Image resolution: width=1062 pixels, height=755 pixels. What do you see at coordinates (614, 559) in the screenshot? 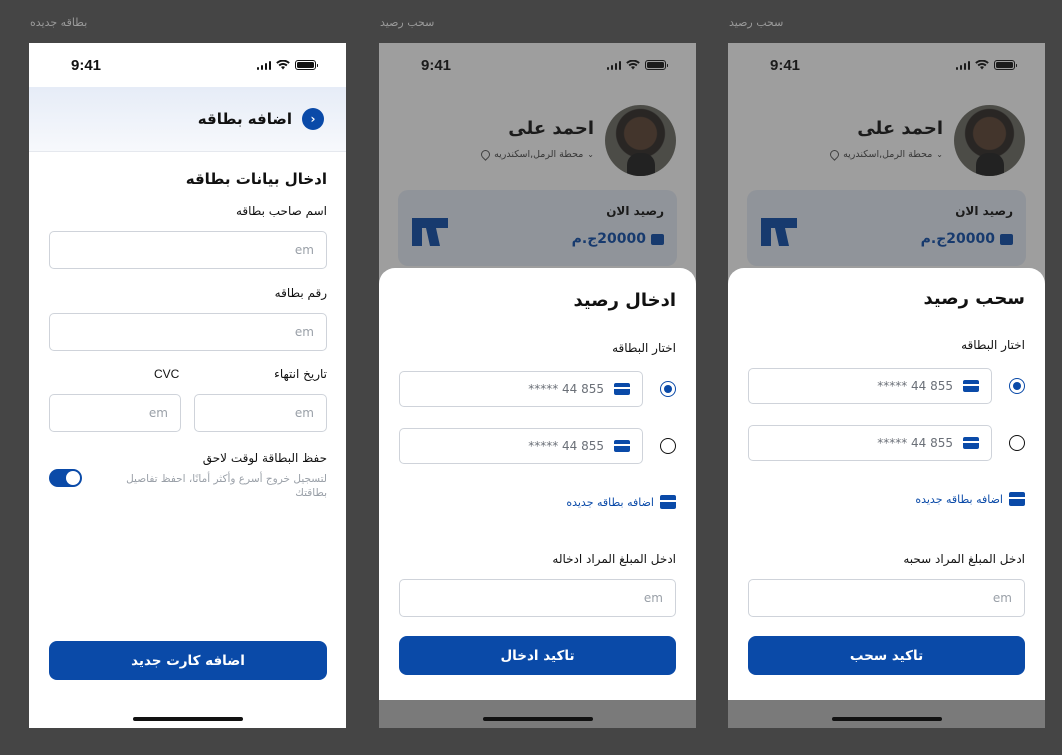
I see `amount-label: ادخل المبلغ المراد ادخاله` at bounding box center [614, 559].